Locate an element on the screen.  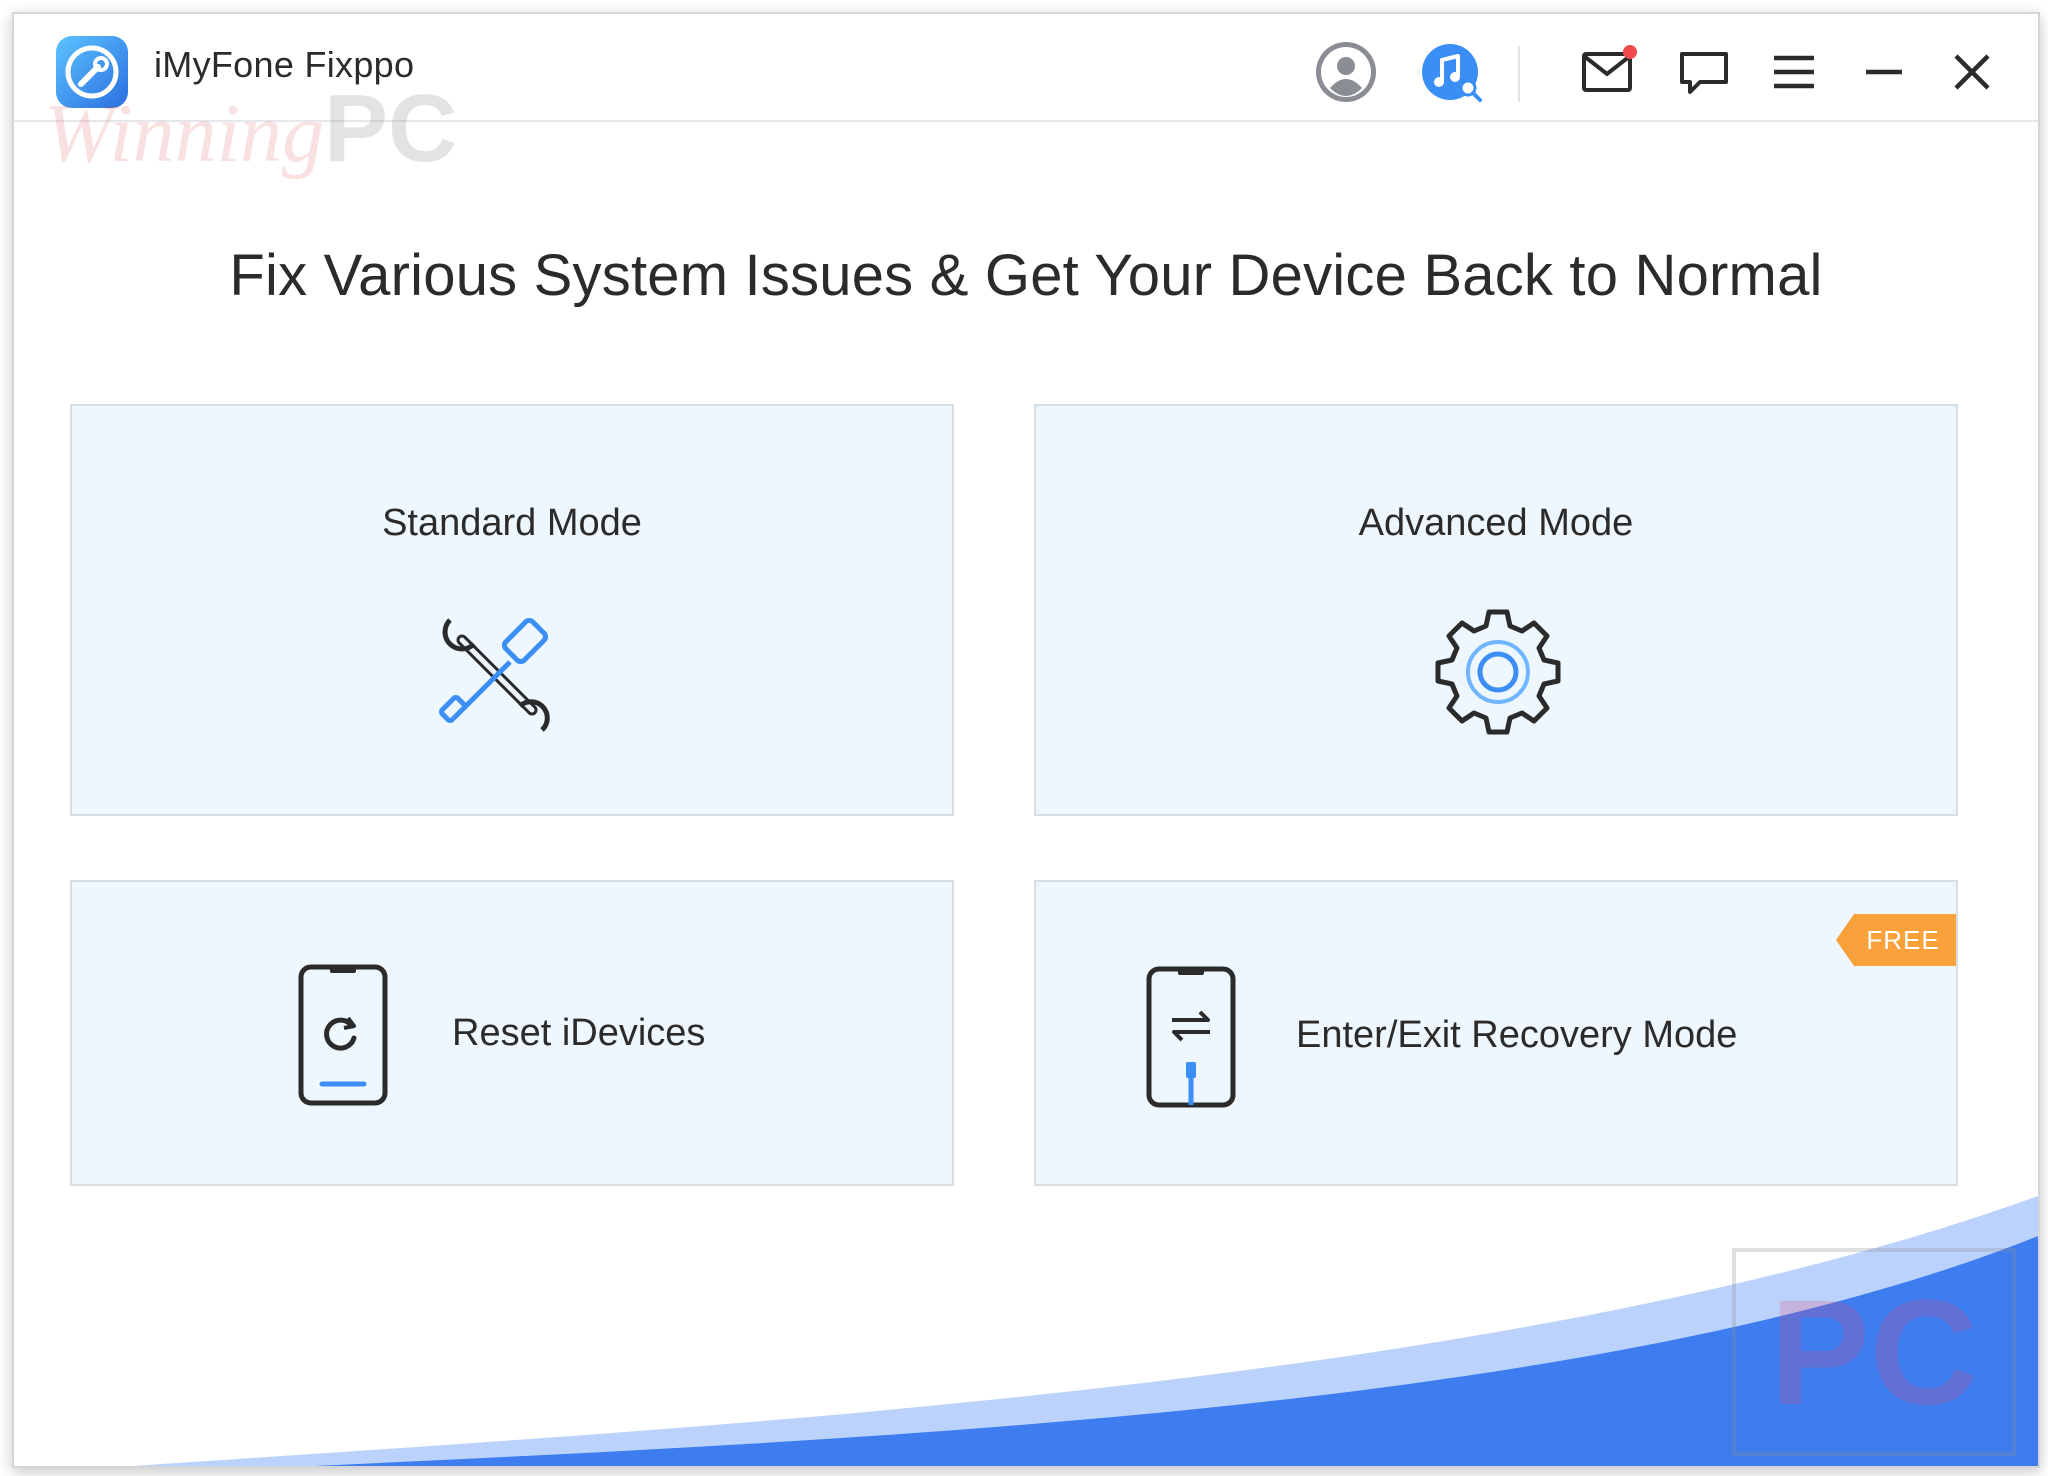
minimize-icon is located at coordinates (1884, 72).